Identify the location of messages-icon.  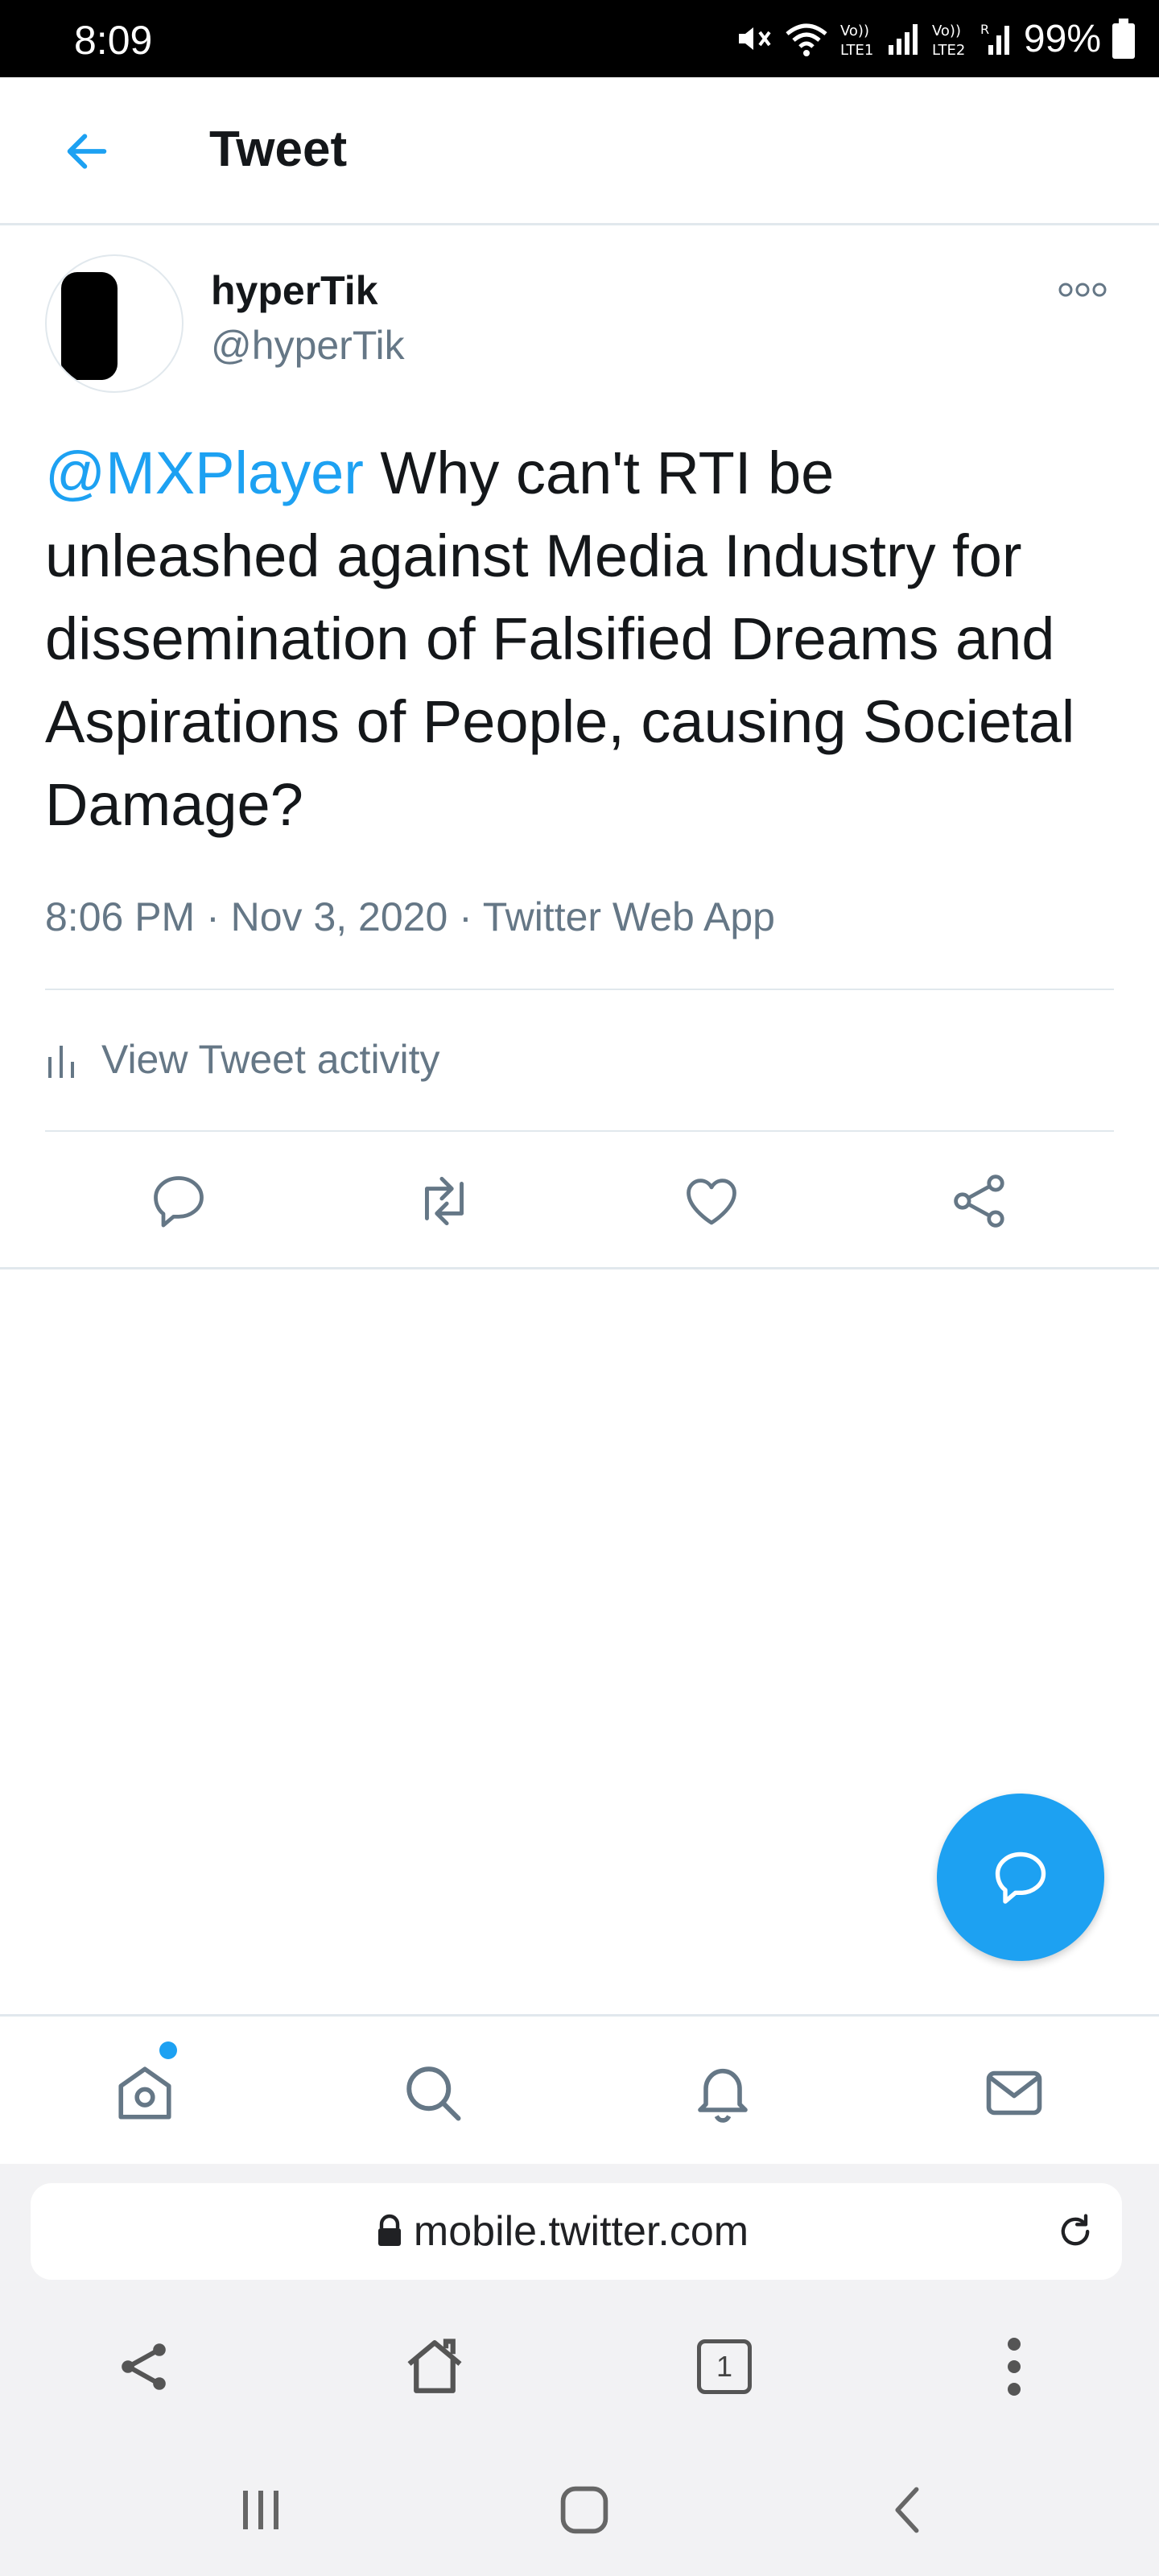
(1014, 2093).